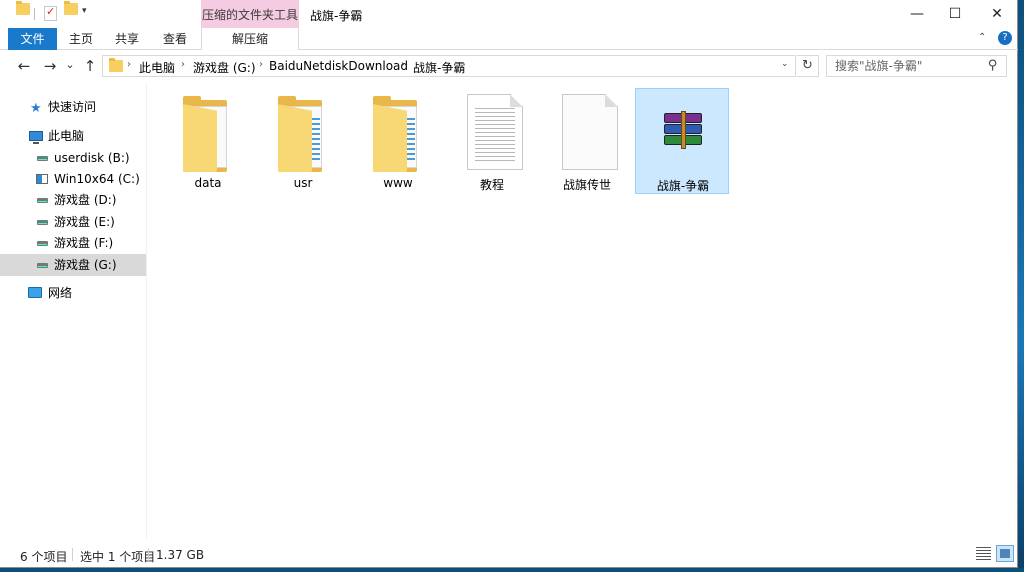  What do you see at coordinates (785, 64) in the screenshot?
I see `address-dropdown-chevron-icon: ⌄` at bounding box center [785, 64].